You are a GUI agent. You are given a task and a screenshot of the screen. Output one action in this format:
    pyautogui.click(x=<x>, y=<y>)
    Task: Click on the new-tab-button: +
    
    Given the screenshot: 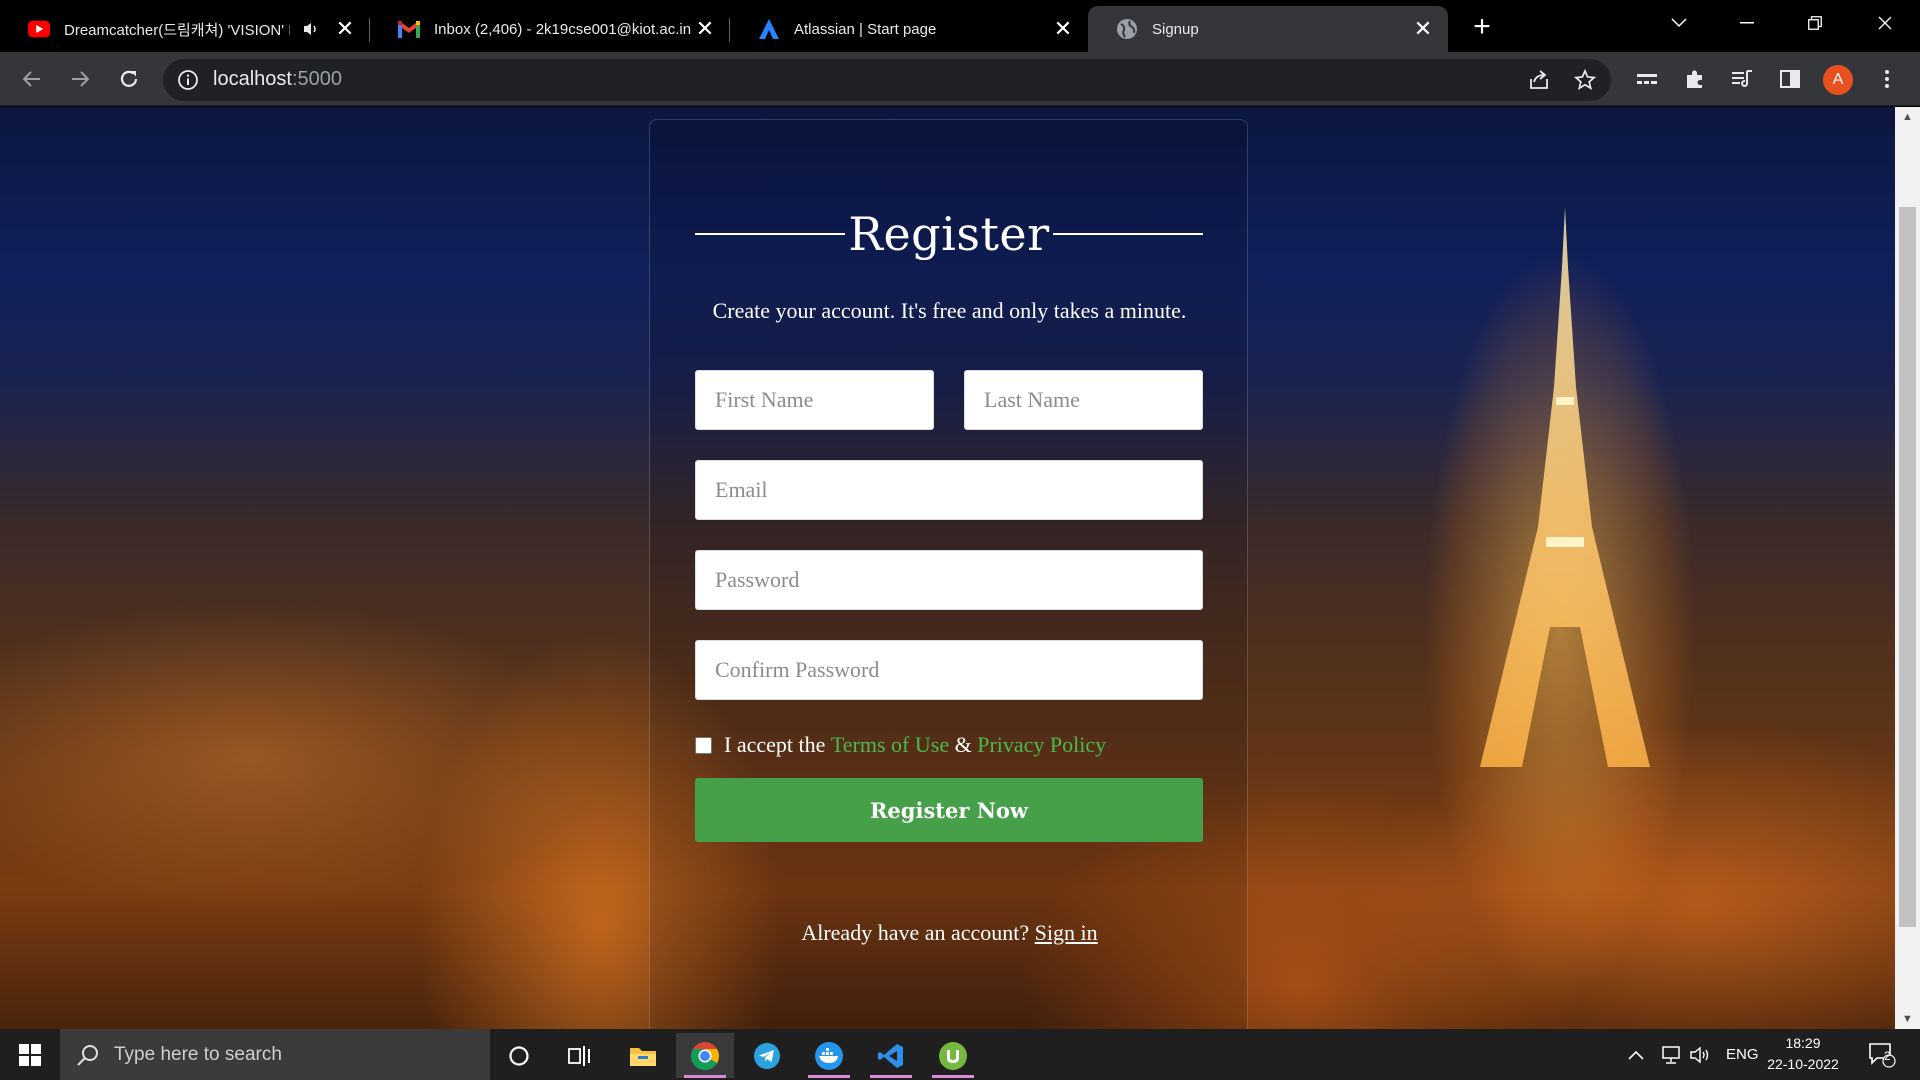 What is the action you would take?
    pyautogui.click(x=1482, y=27)
    